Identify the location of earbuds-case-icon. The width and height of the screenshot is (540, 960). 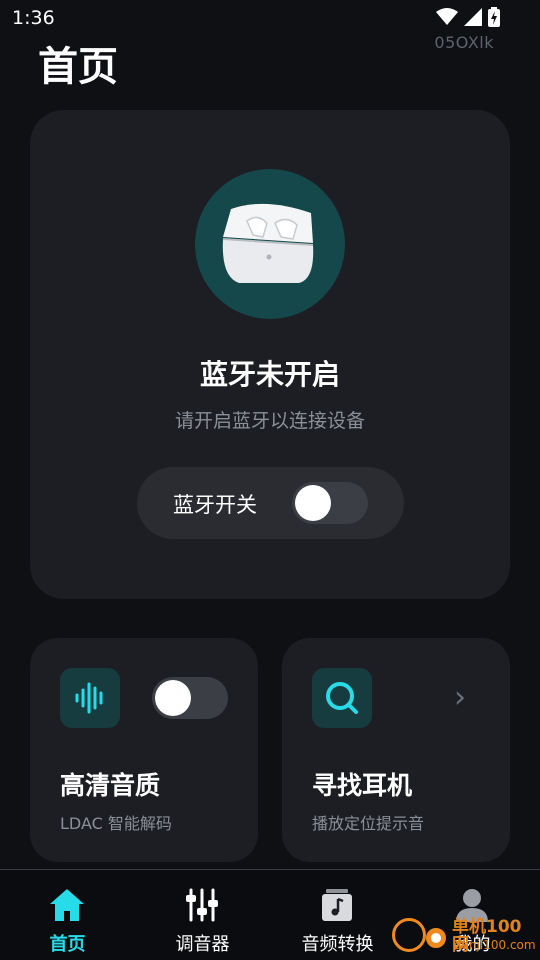
(268, 243).